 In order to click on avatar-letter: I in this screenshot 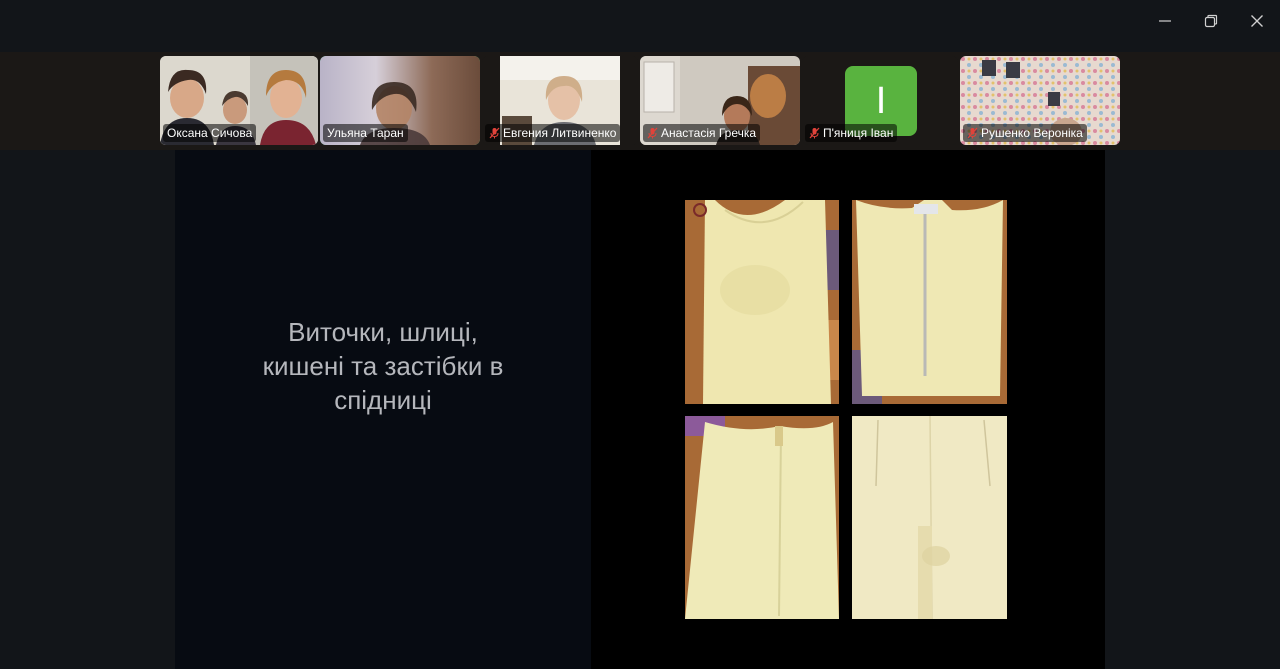, I will do `click(881, 100)`.